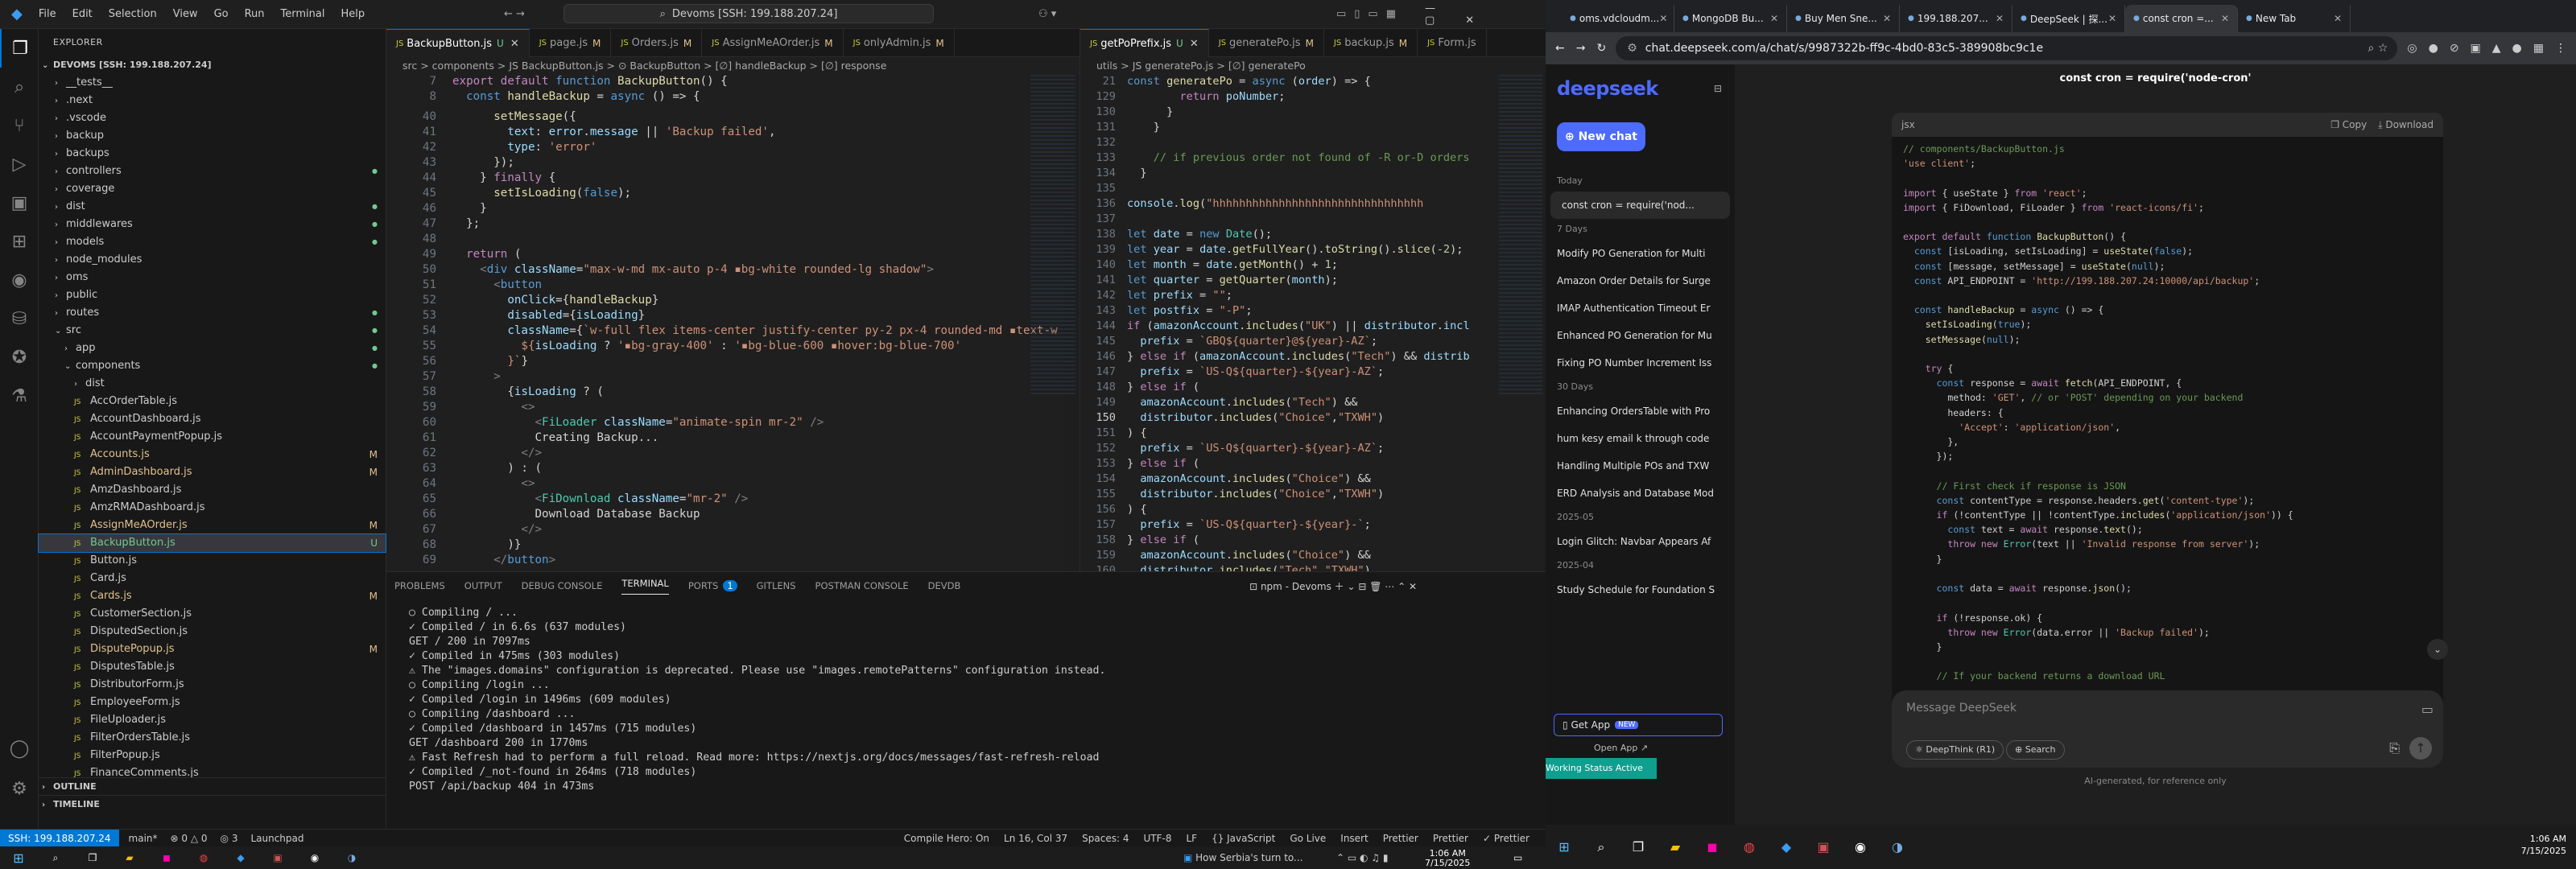 The image size is (2576, 869). What do you see at coordinates (212, 804) in the screenshot?
I see `timeline-section: › TIMELINE` at bounding box center [212, 804].